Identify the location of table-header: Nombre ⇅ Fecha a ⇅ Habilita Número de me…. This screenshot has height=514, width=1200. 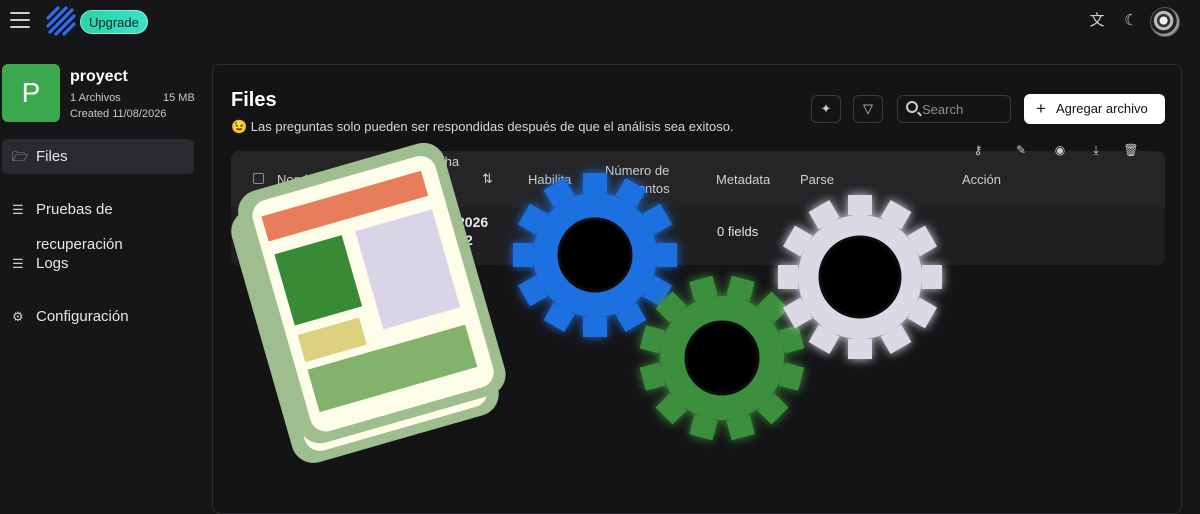
(698, 179).